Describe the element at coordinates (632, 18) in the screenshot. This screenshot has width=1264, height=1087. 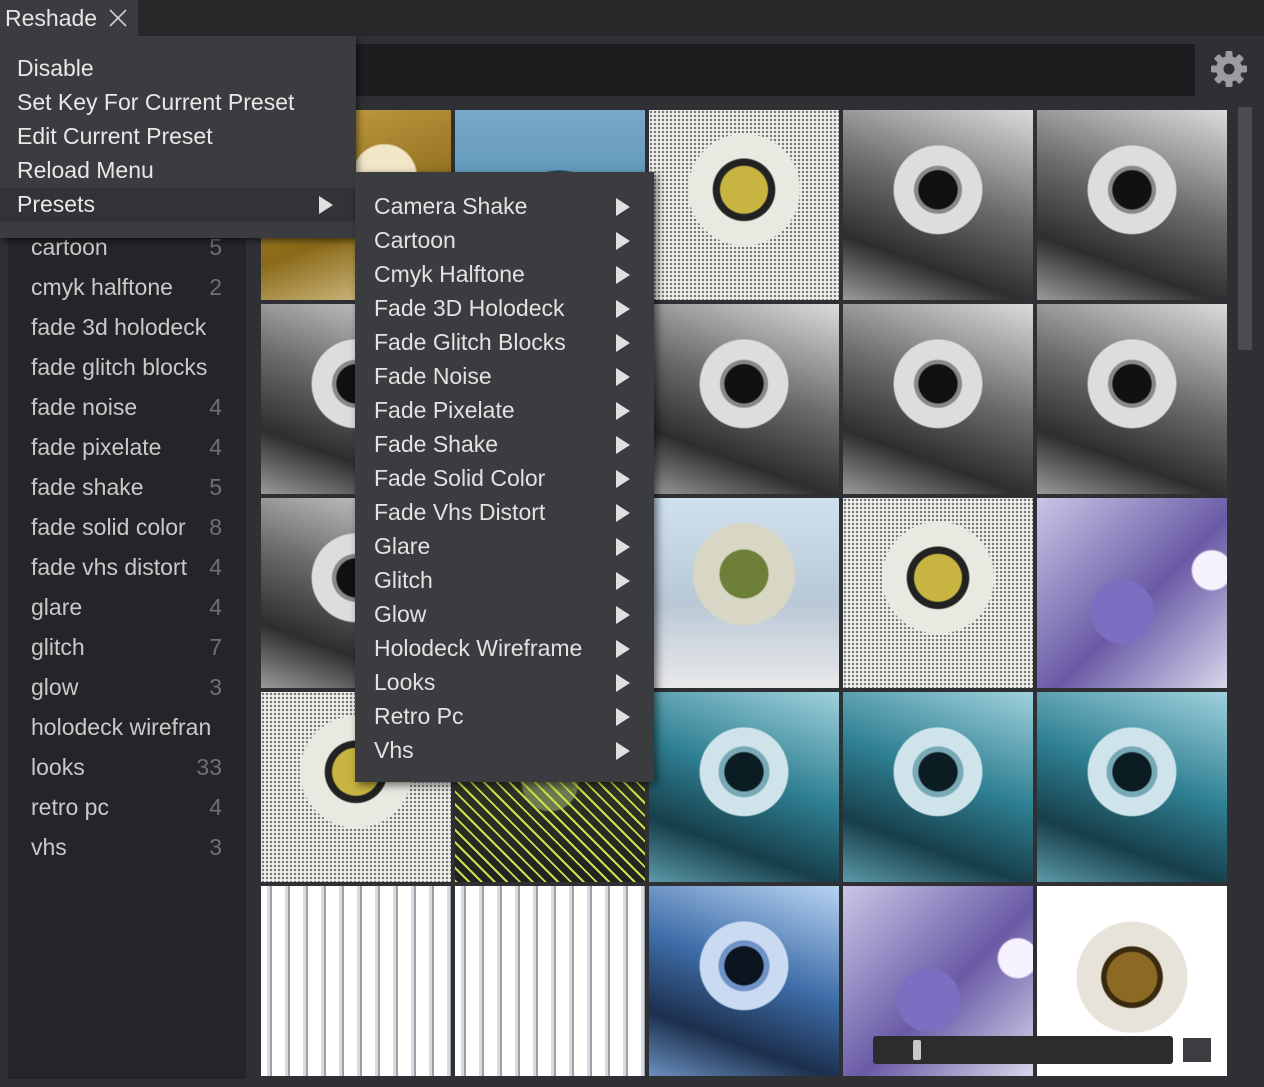
I see `tab-bar: Reshade` at that location.